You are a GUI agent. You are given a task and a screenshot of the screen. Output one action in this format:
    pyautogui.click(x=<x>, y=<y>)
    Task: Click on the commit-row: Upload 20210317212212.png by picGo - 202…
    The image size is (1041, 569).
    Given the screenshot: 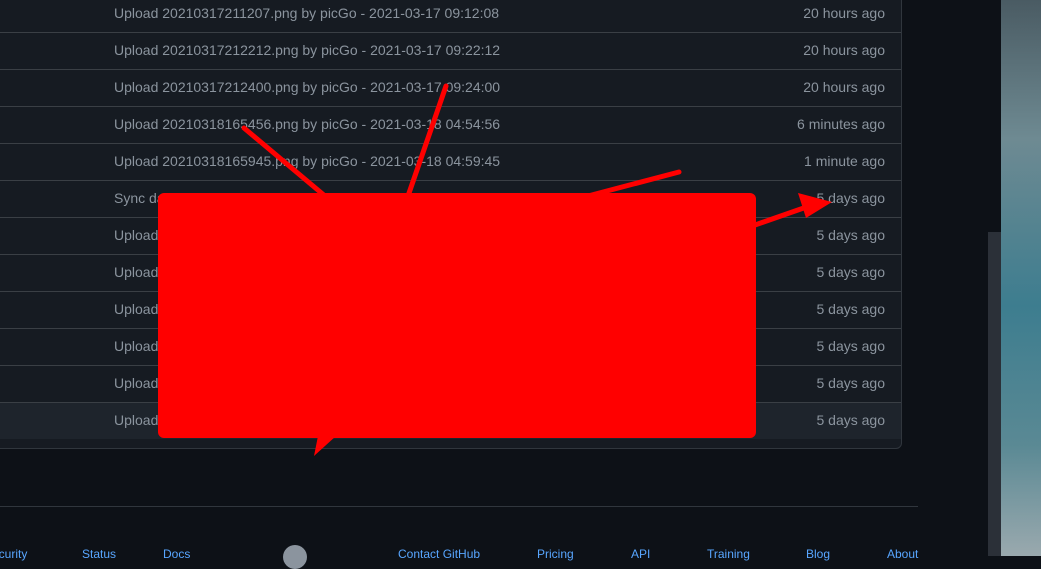 What is the action you would take?
    pyautogui.click(x=450, y=50)
    